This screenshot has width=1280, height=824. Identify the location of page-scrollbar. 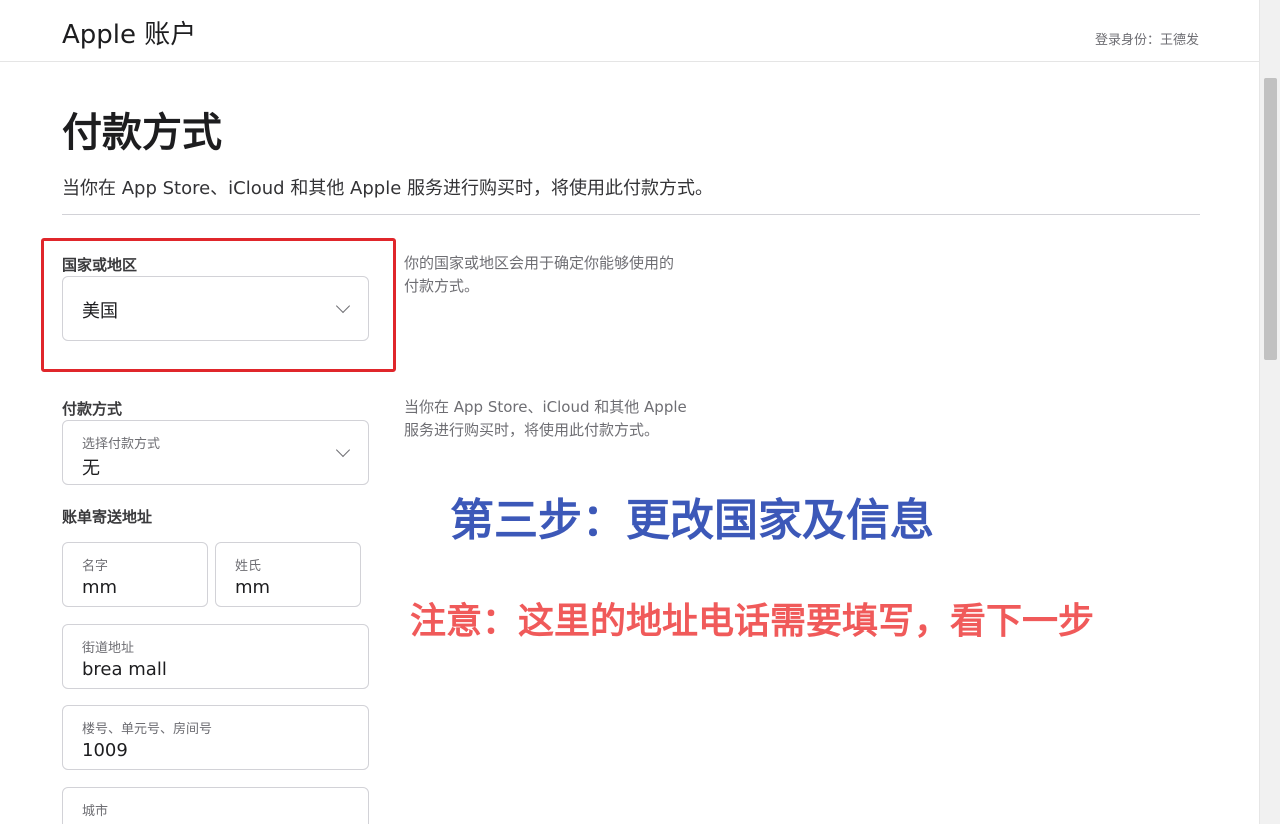
(1269, 412).